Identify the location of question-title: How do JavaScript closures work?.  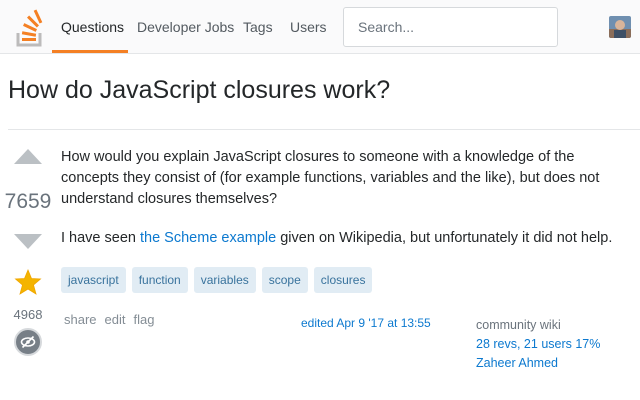
(199, 90).